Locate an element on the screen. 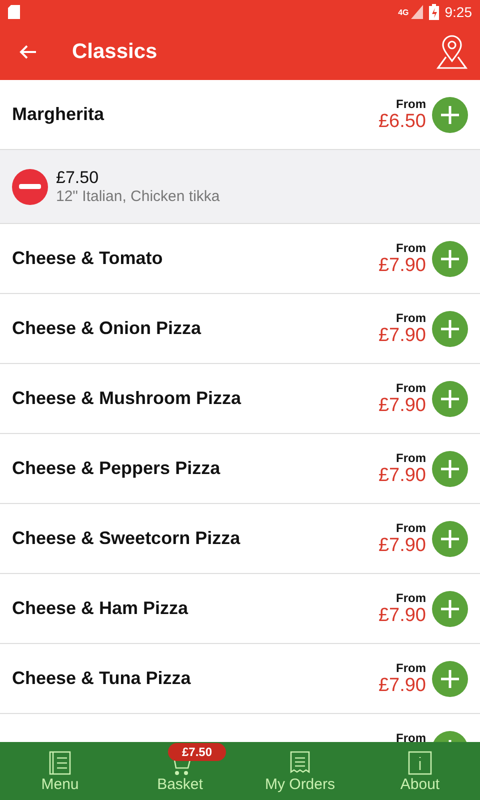  item-name: Cheese & Tuna Pizza is located at coordinates (102, 678).